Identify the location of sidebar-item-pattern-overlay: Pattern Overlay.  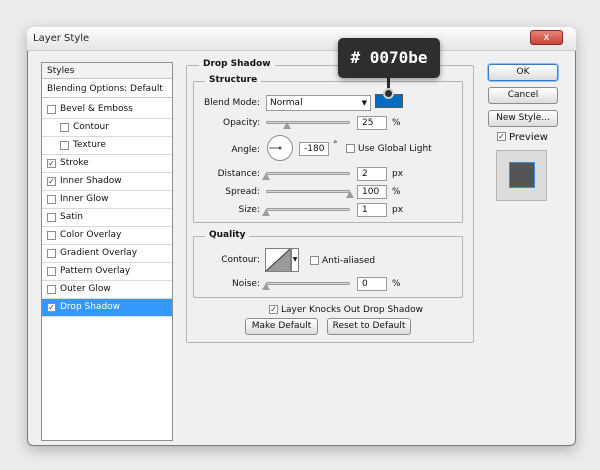
(107, 272).